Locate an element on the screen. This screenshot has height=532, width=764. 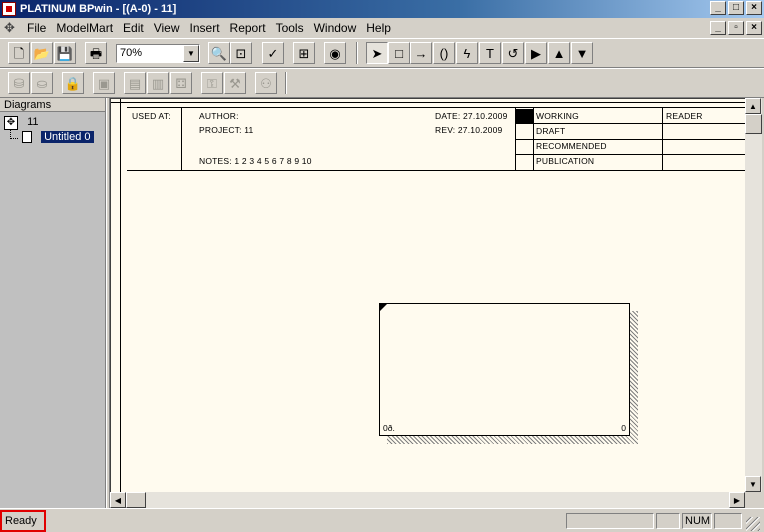
menu-report: Report is located at coordinates (248, 28).